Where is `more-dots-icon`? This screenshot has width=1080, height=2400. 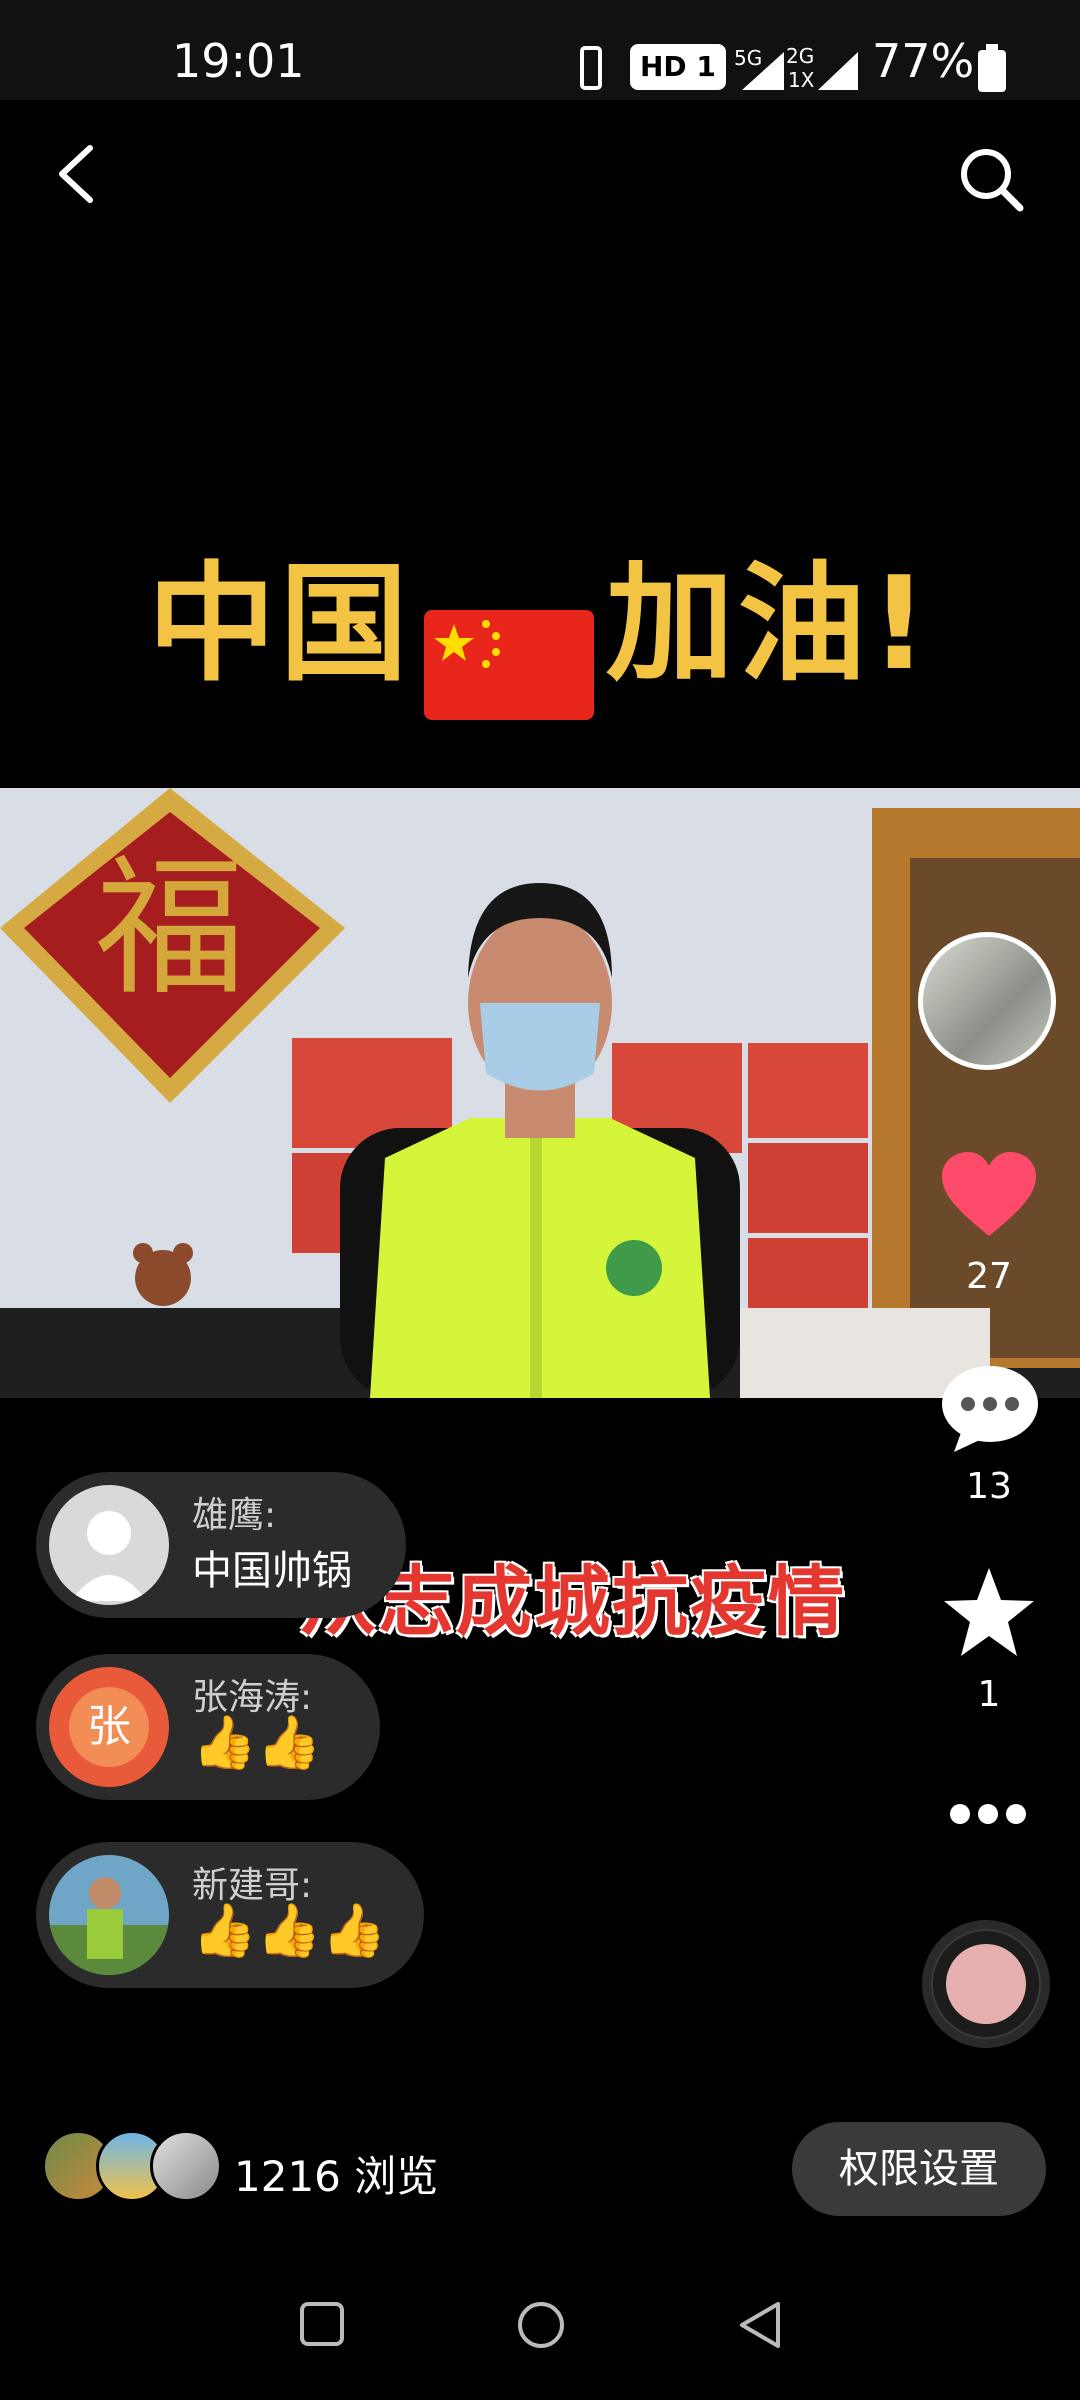 more-dots-icon is located at coordinates (988, 1814).